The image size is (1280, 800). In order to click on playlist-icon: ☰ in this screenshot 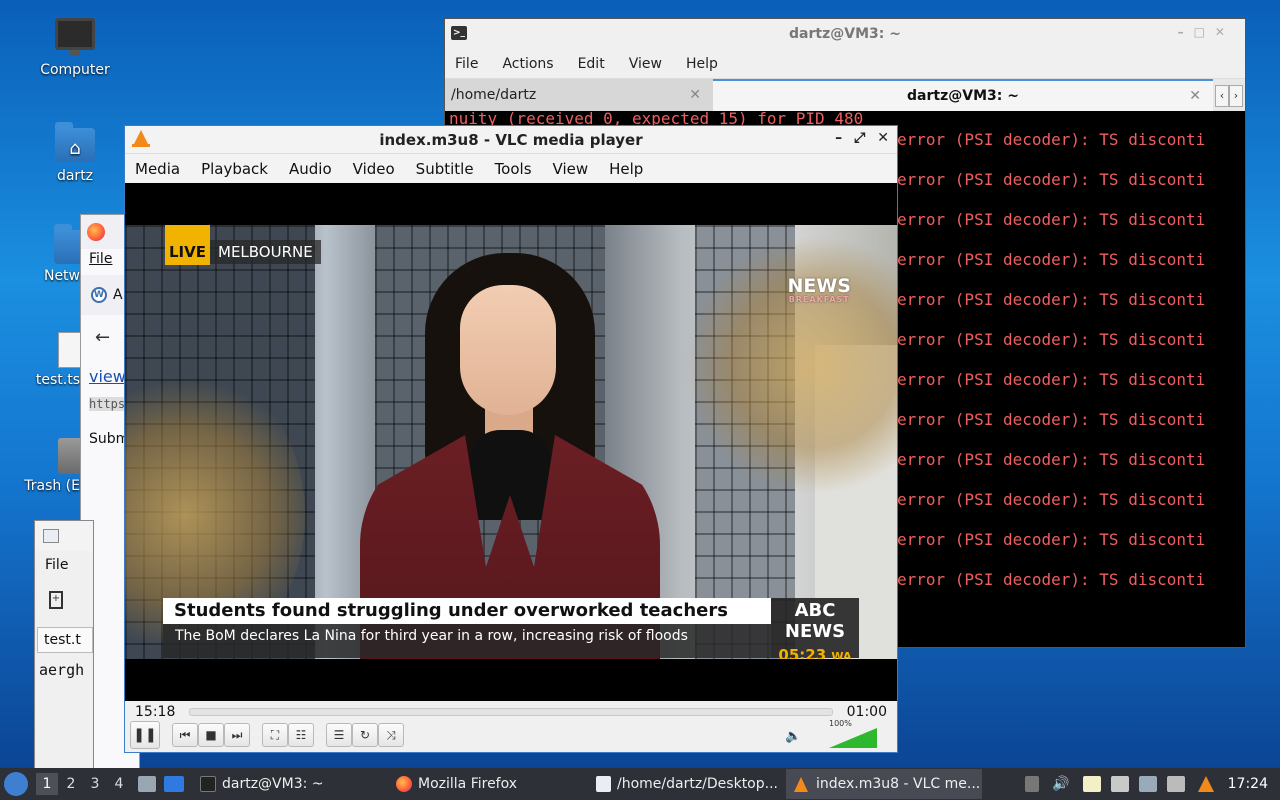, I will do `click(339, 735)`.